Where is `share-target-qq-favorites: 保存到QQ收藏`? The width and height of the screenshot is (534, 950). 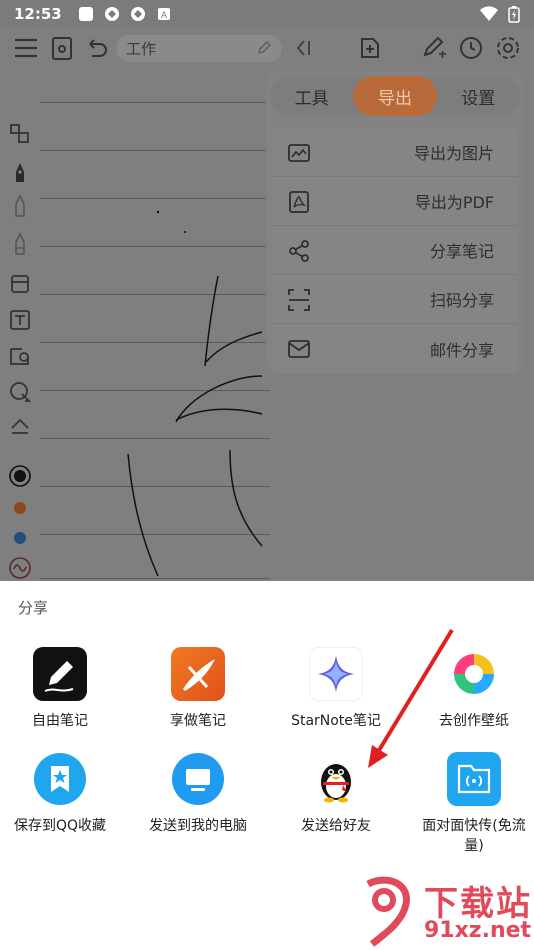
share-target-qq-favorites: 保存到QQ收藏 is located at coordinates (60, 804).